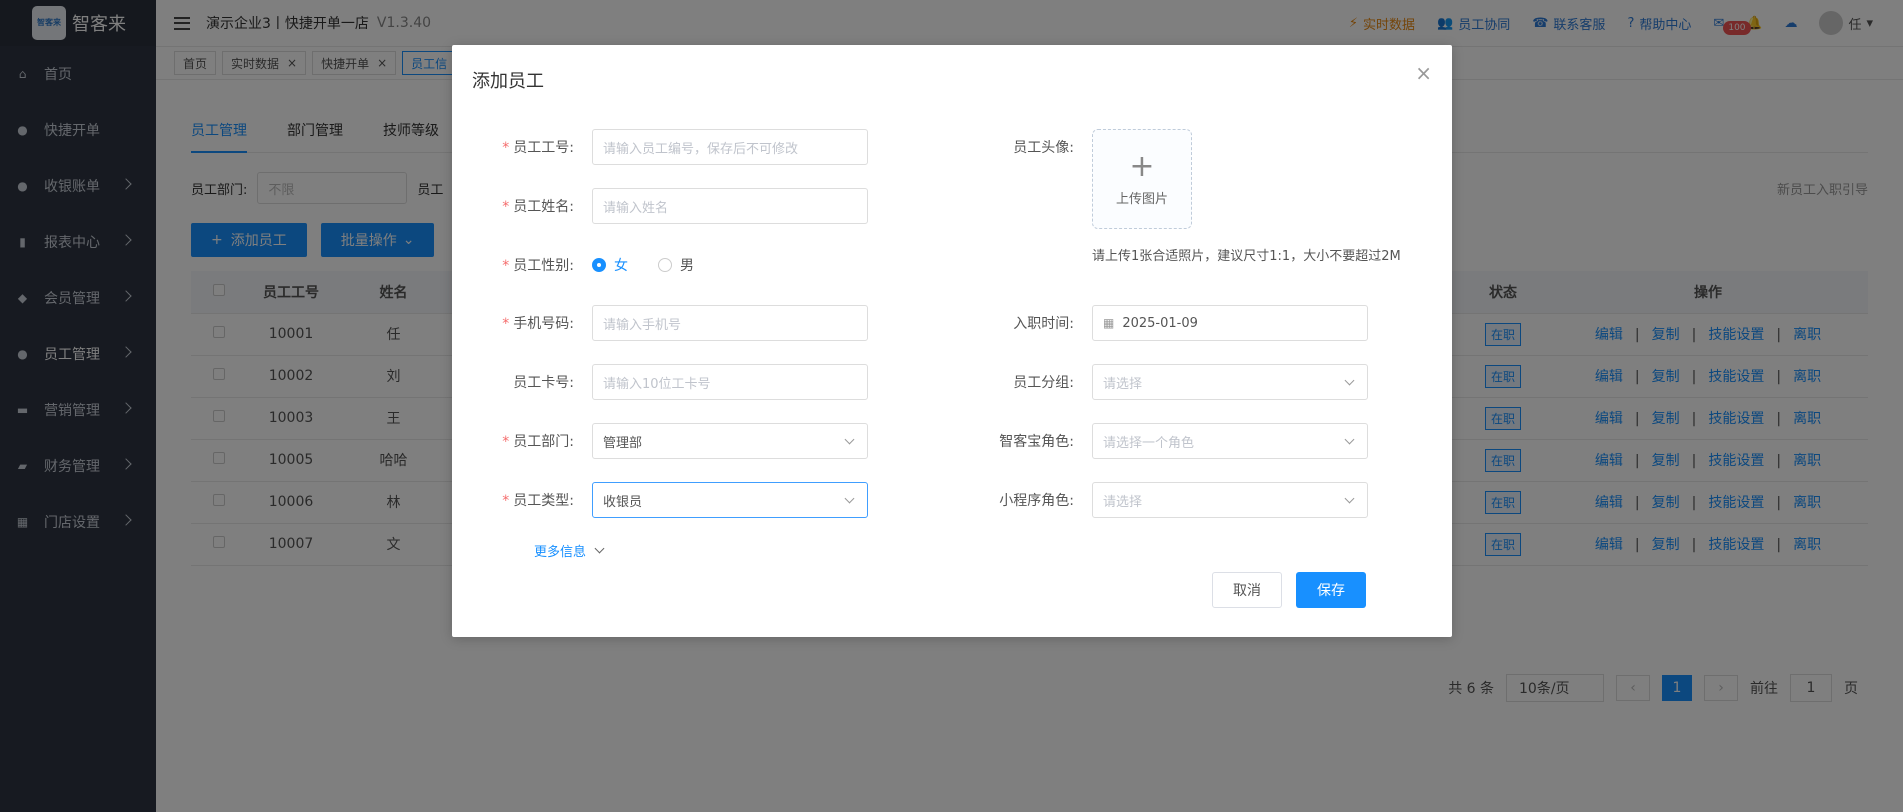 The height and width of the screenshot is (812, 1903). I want to click on save-button: 保存, so click(1331, 590).